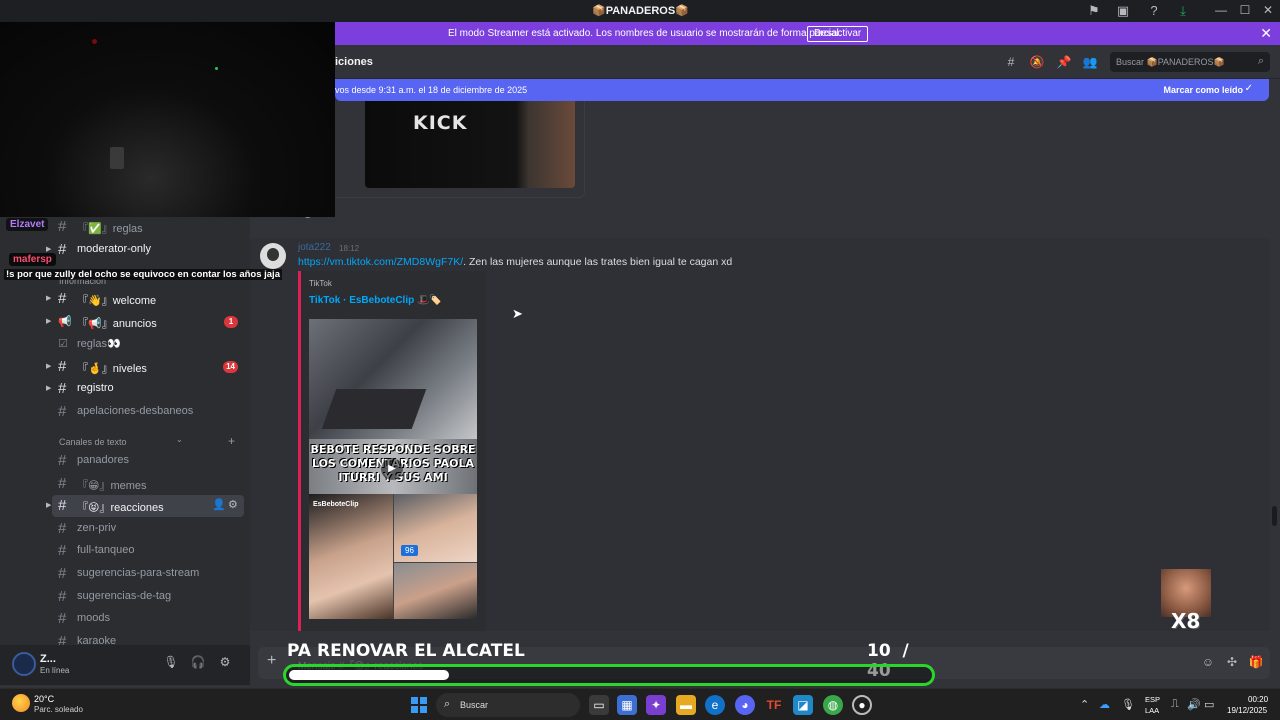 The height and width of the screenshot is (720, 1280). Describe the element at coordinates (1245, 10) in the screenshot. I see `maximize-button: ☐` at that location.